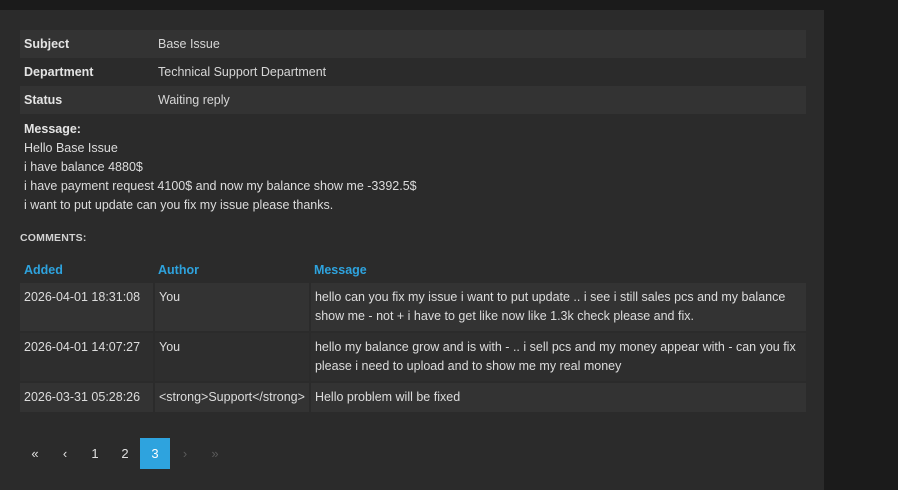 This screenshot has height=490, width=898. Describe the element at coordinates (185, 453) in the screenshot. I see `next-page-button: ›` at that location.